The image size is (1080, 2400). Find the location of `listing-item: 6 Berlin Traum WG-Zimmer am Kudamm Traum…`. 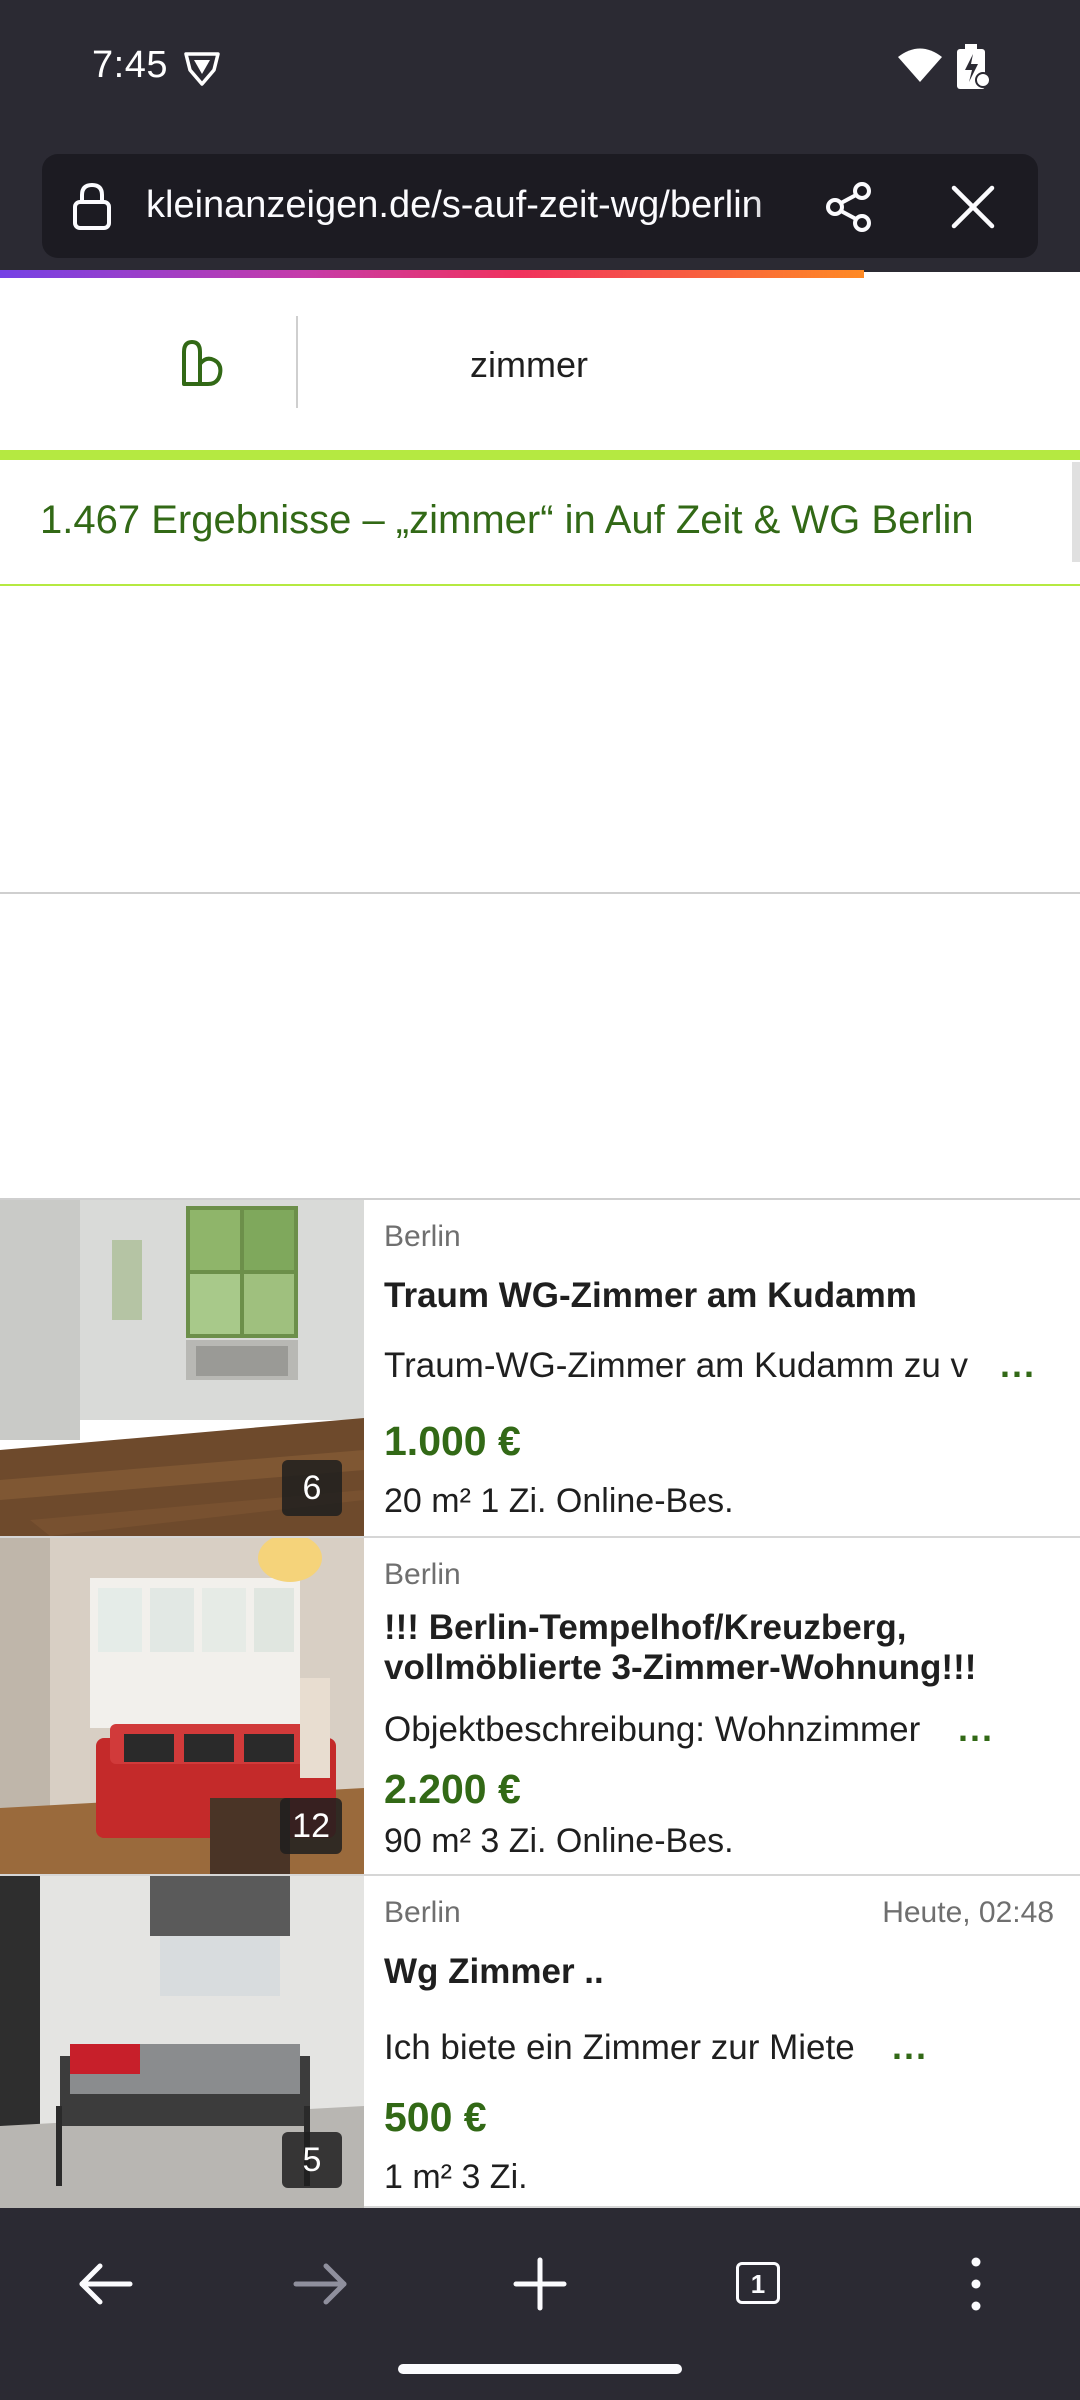

listing-item: 6 Berlin Traum WG-Zimmer am Kudamm Traum… is located at coordinates (540, 1369).